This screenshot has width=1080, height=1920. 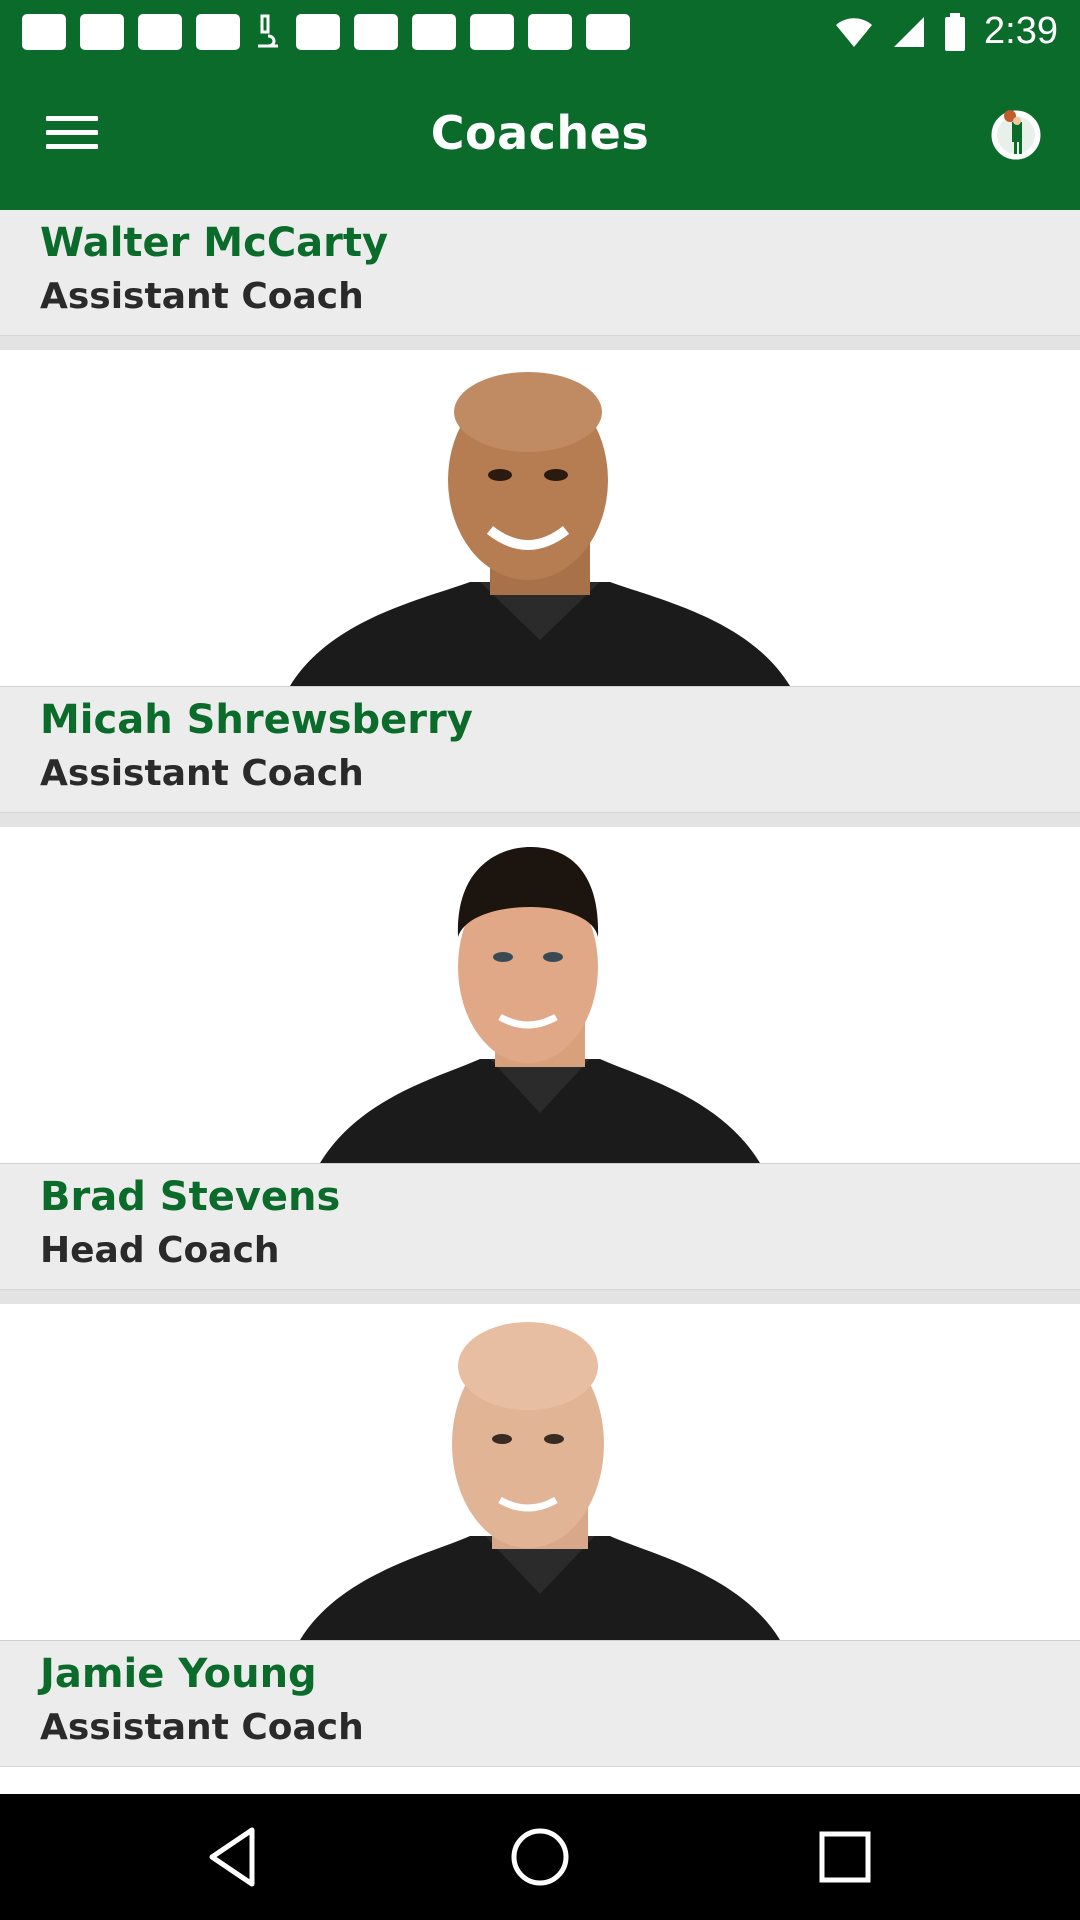 I want to click on messages-icon, so click(x=44, y=32).